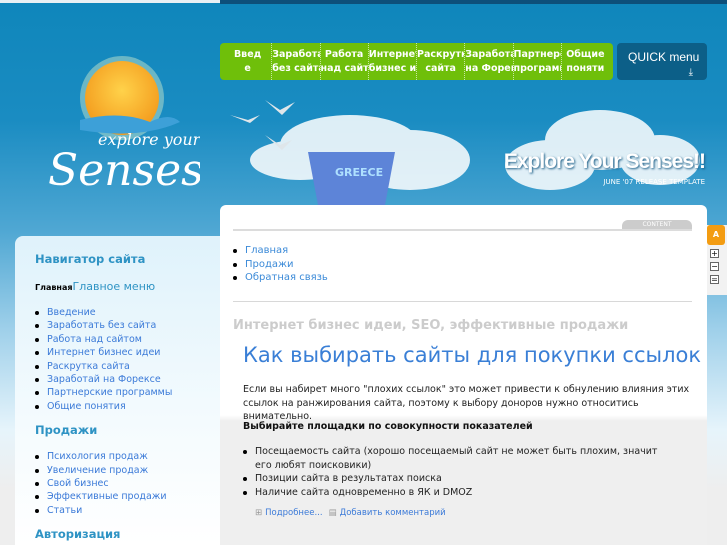 The width and height of the screenshot is (727, 545). Describe the element at coordinates (459, 493) in the screenshot. I see `list-item: Наличие сайта одновременно в ЯК и DMOZ` at that location.